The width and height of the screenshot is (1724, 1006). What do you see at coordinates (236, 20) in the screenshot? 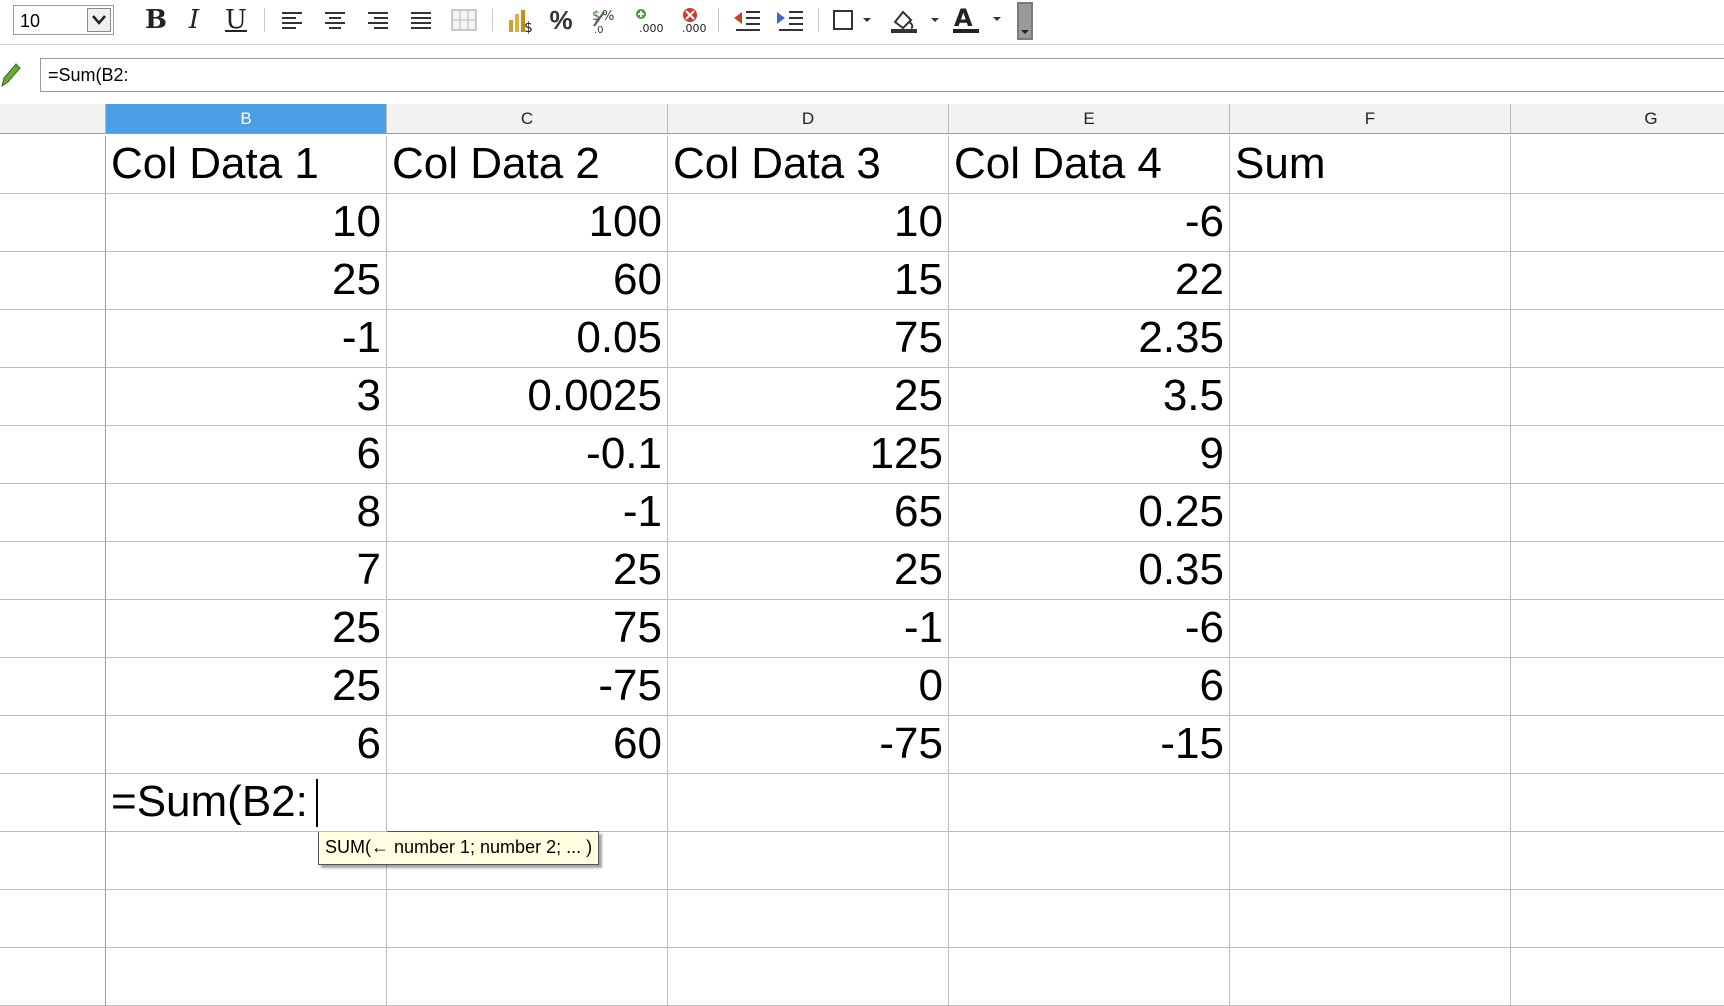
I see `underline-icon: U` at bounding box center [236, 20].